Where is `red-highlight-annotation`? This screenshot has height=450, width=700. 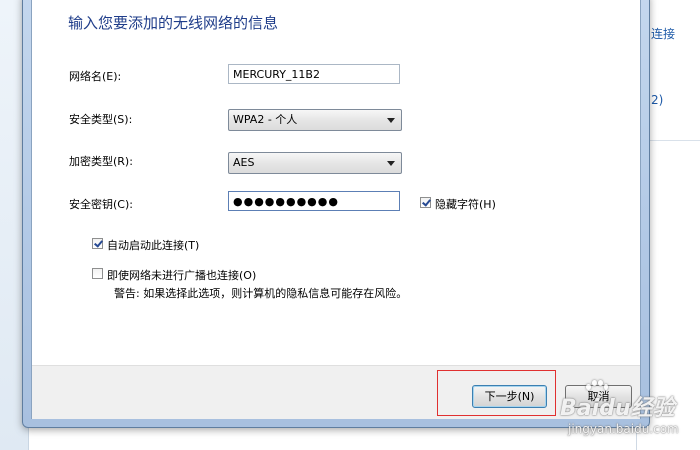
red-highlight-annotation is located at coordinates (496, 393).